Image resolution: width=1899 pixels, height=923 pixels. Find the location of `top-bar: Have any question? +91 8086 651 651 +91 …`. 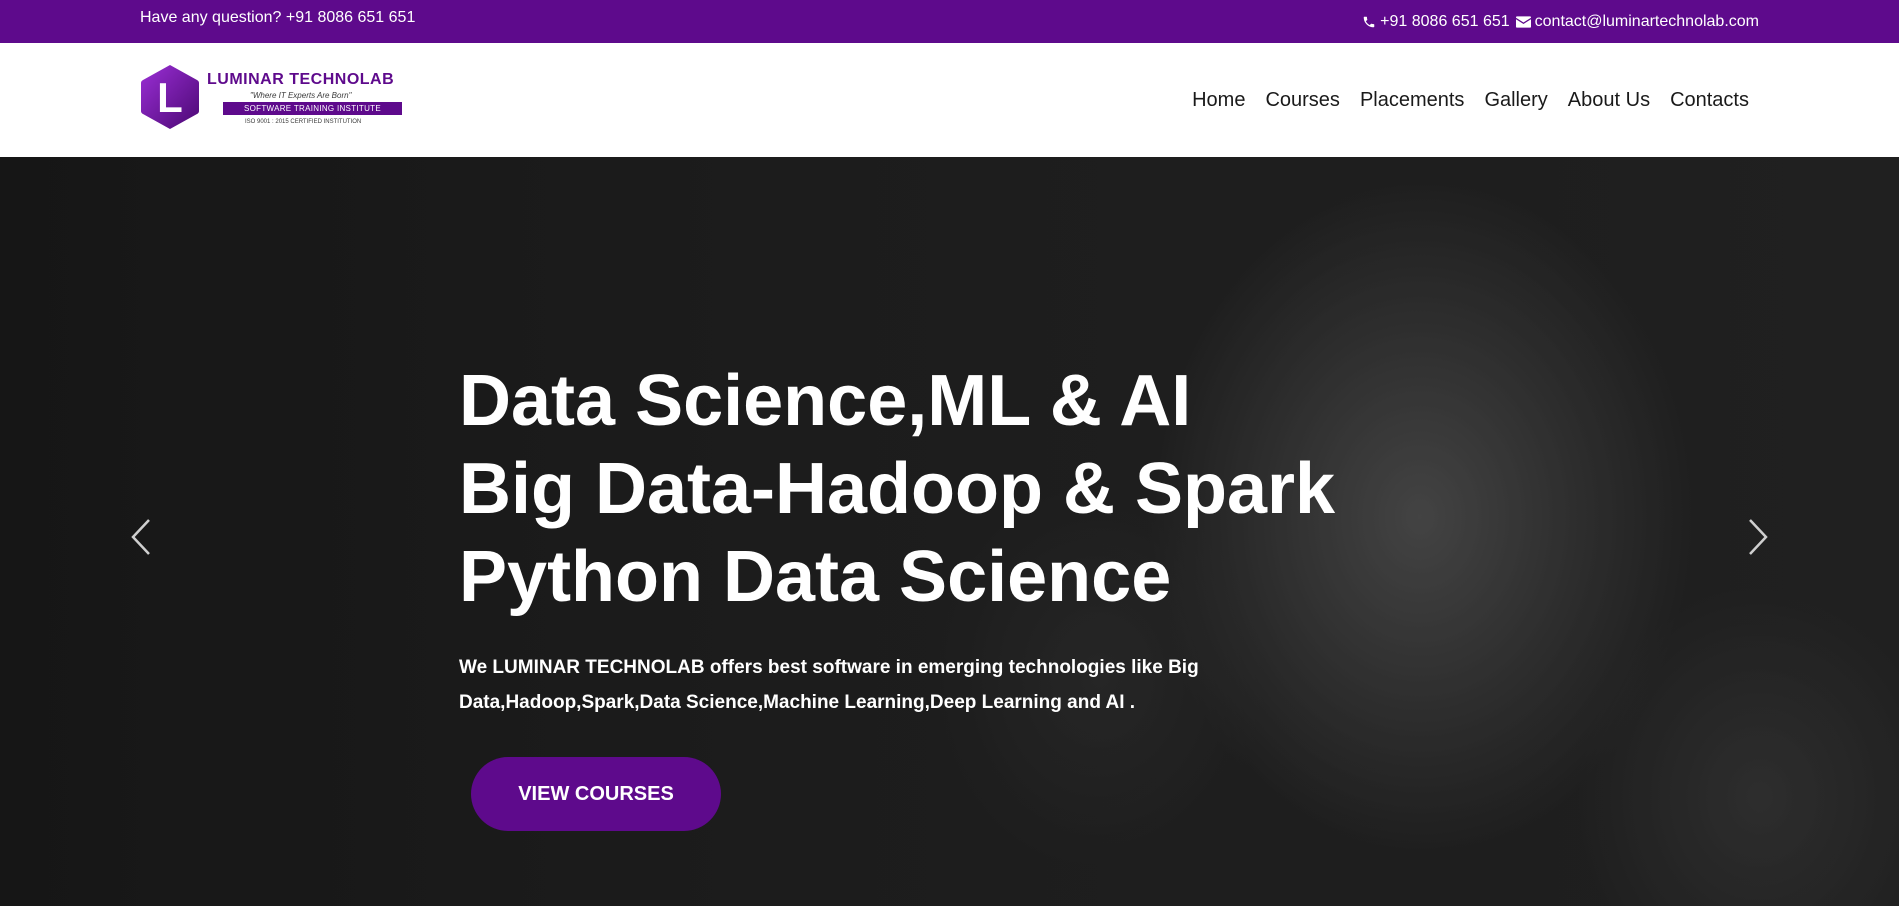

top-bar: Have any question? +91 8086 651 651 +91 … is located at coordinates (949, 21).